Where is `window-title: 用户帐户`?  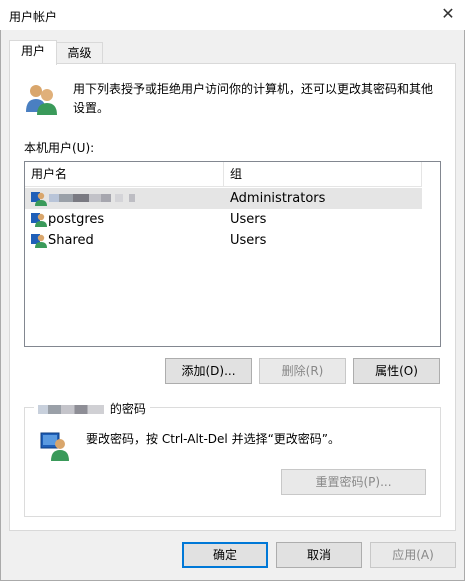
window-title: 用户帐户 is located at coordinates (33, 17).